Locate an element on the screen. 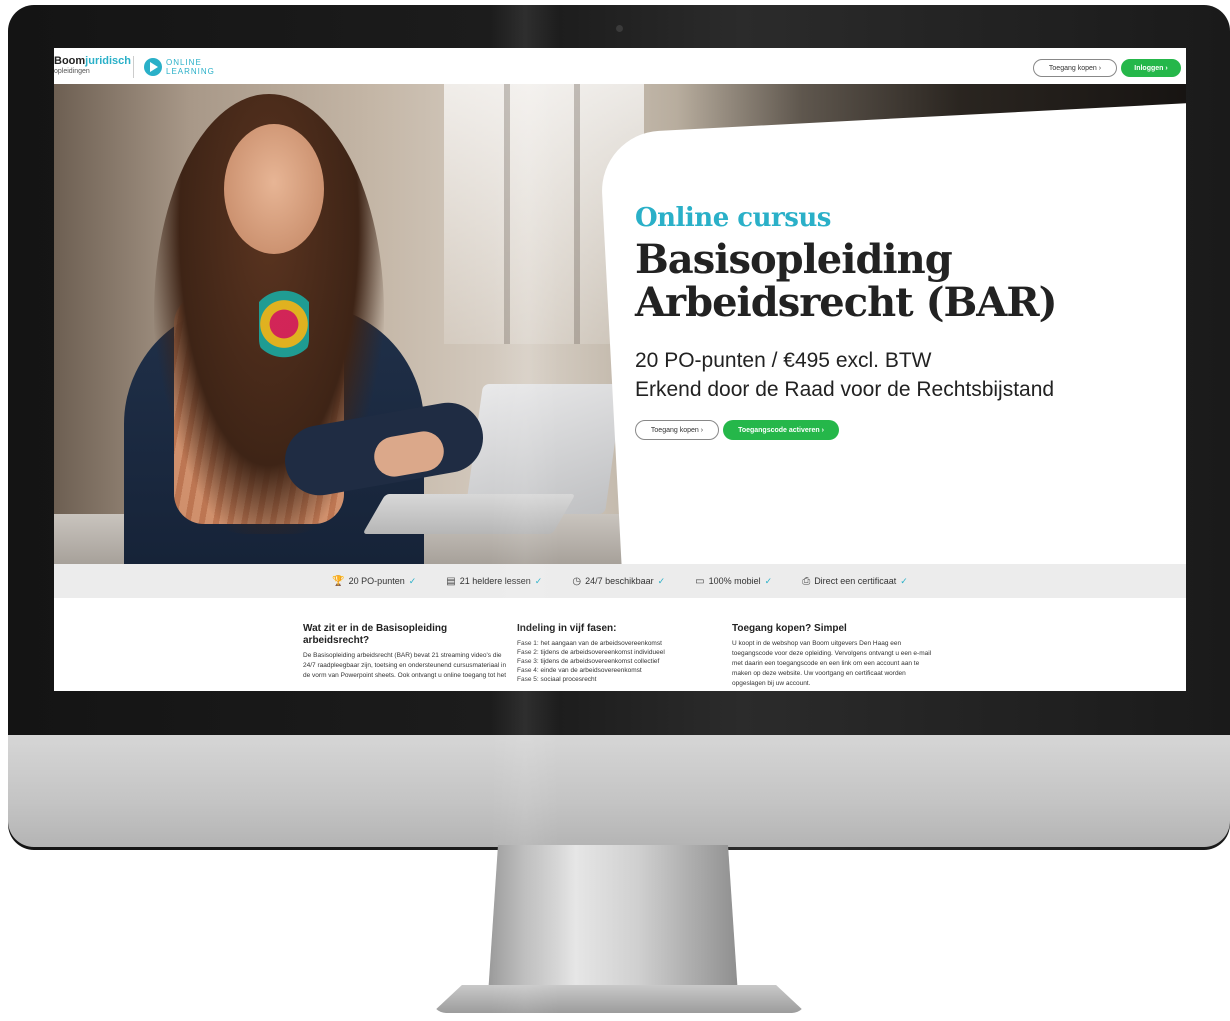 This screenshot has width=1230, height=1021. column-title: Indeling in vijf fasen: is located at coordinates (567, 628).